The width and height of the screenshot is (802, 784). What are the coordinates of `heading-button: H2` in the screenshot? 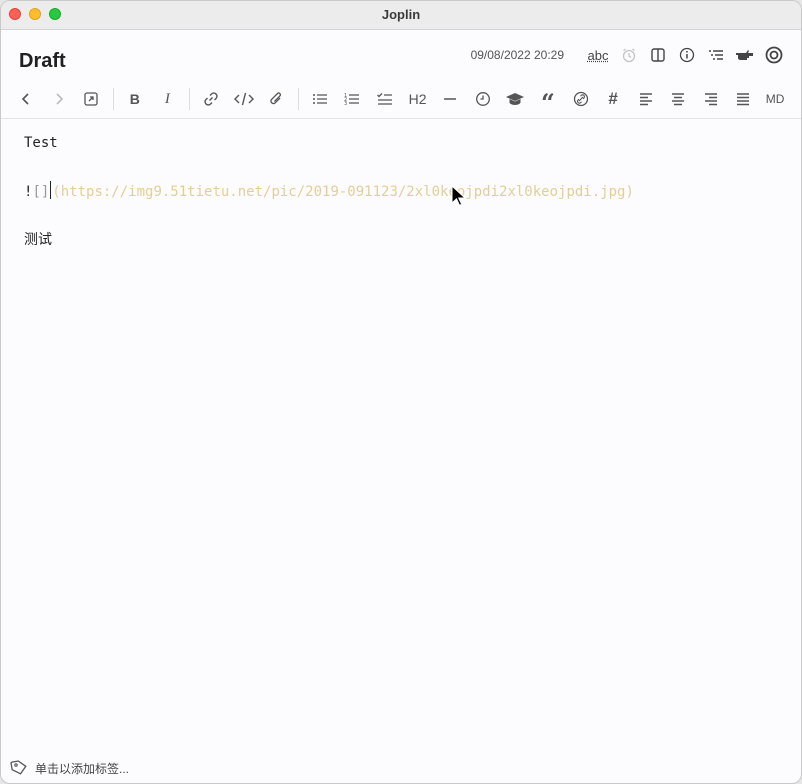 It's located at (418, 99).